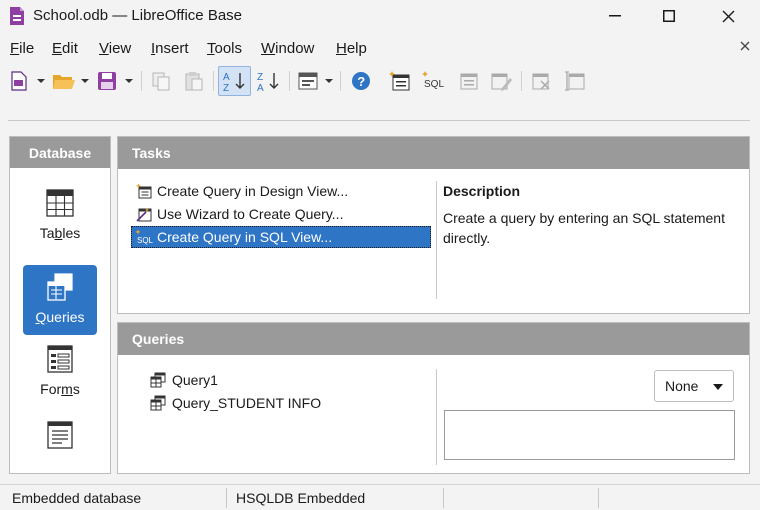 The height and width of the screenshot is (510, 760). Describe the element at coordinates (247, 403) in the screenshot. I see `query-name: Query_STUDENT INFO` at that location.